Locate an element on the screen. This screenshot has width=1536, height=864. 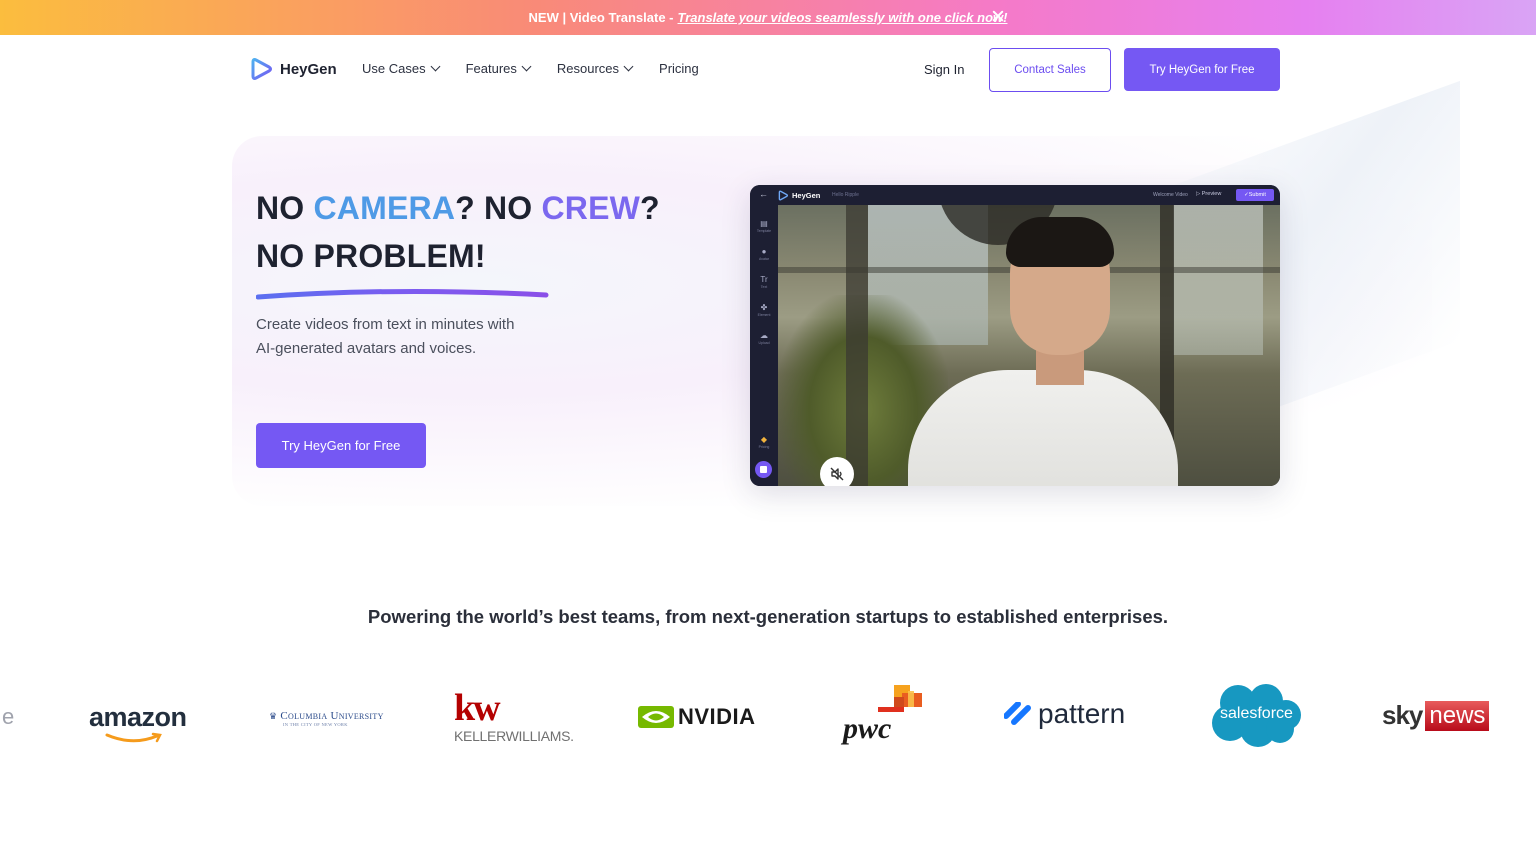
volume-off-icon is located at coordinates (837, 474).